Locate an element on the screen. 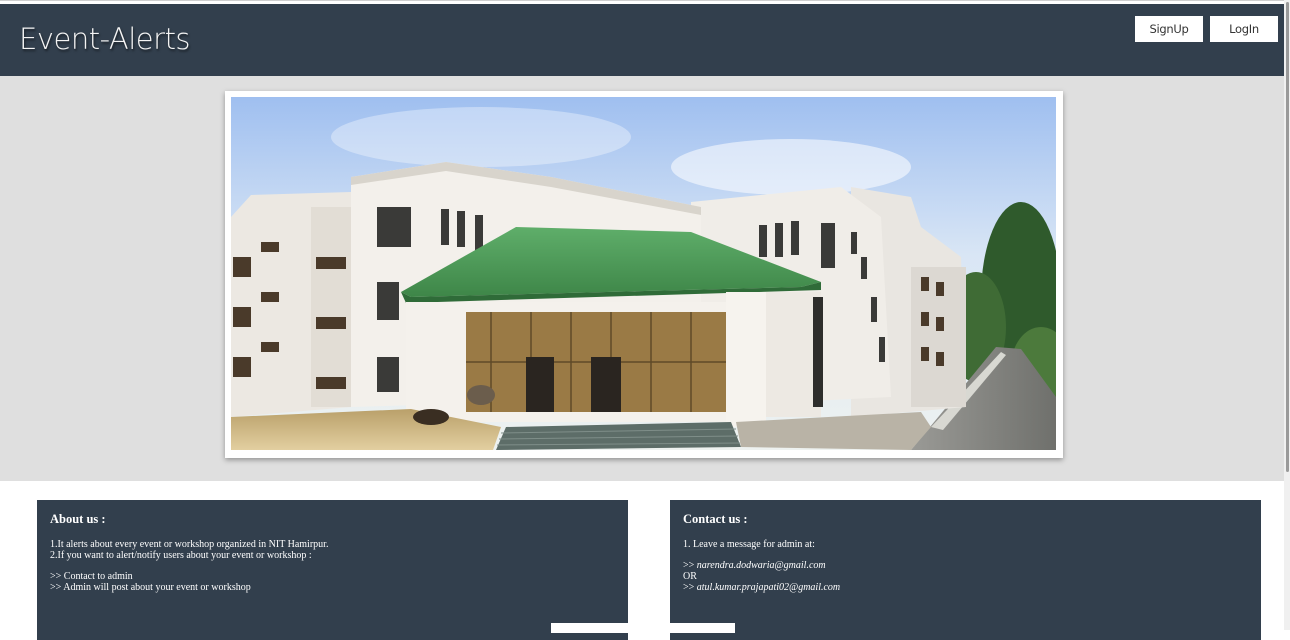 This screenshot has width=1290, height=640. contact-email-1: narendra.dodwaria@gmail.com is located at coordinates (761, 565).